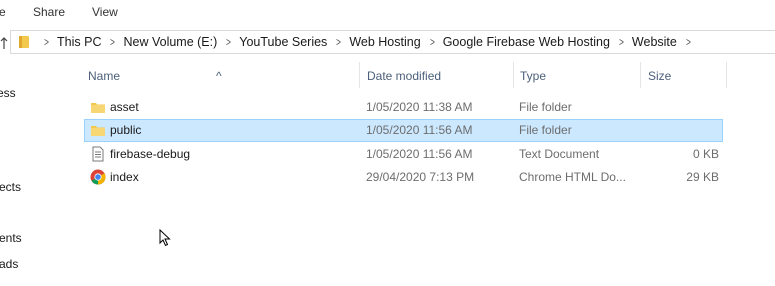  What do you see at coordinates (559, 154) in the screenshot?
I see `file-type: Text Document` at bounding box center [559, 154].